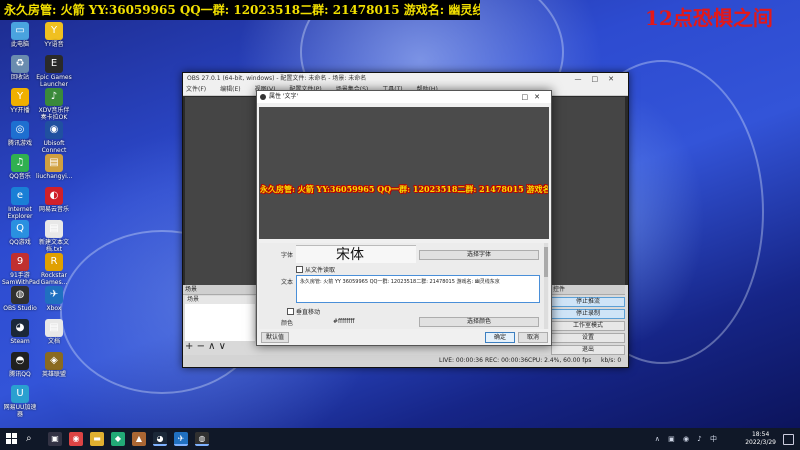 This screenshot has height=450, width=800. What do you see at coordinates (507, 360) in the screenshot?
I see `rec-time: REC: 00:00:36` at bounding box center [507, 360].